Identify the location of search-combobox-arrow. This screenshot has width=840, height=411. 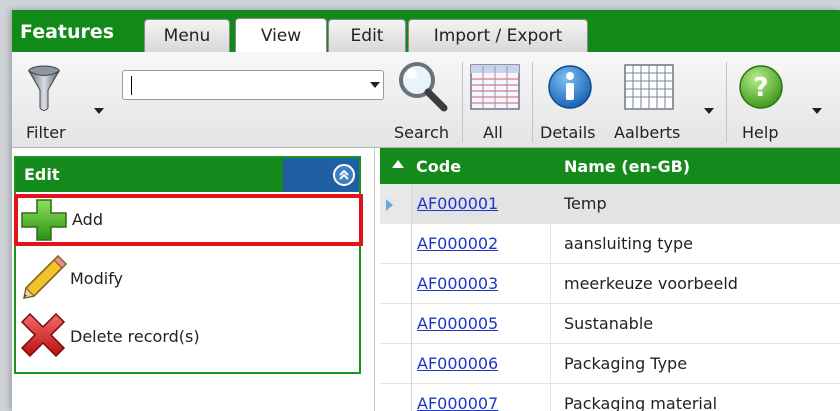
(375, 85).